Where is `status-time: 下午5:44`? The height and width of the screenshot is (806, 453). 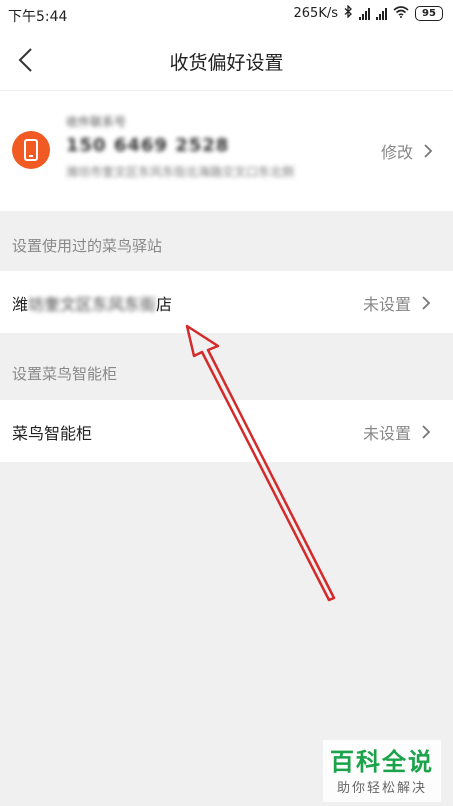 status-time: 下午5:44 is located at coordinates (38, 17).